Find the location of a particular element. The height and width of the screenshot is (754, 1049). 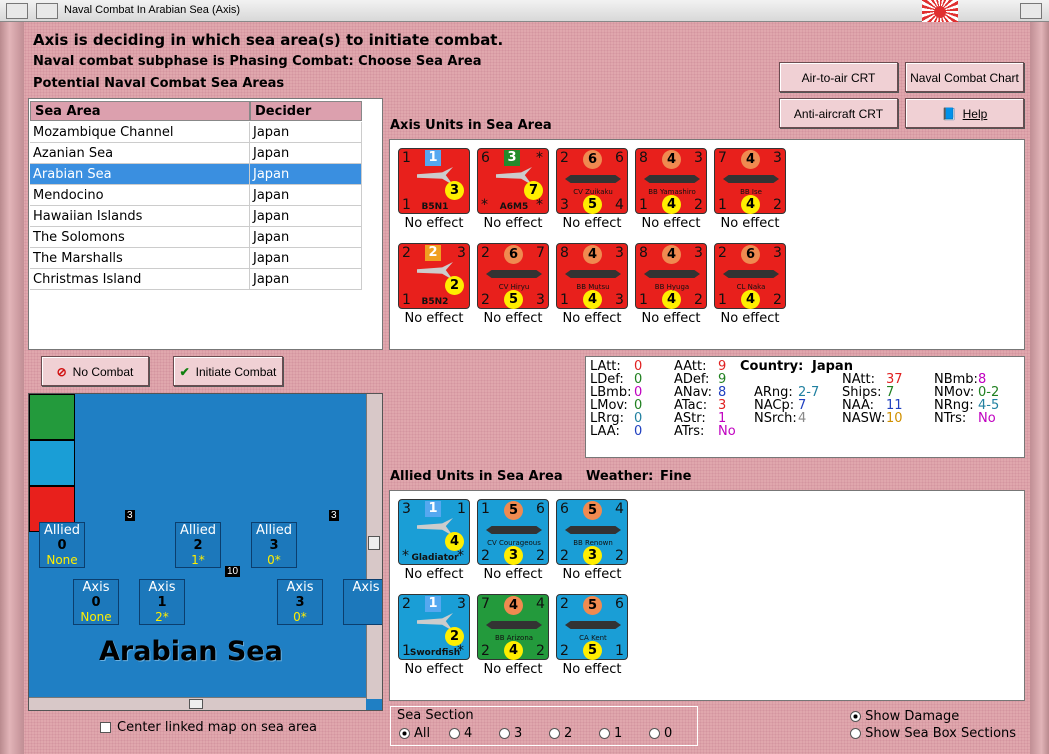

sea-section-option: 0 is located at coordinates (660, 733).